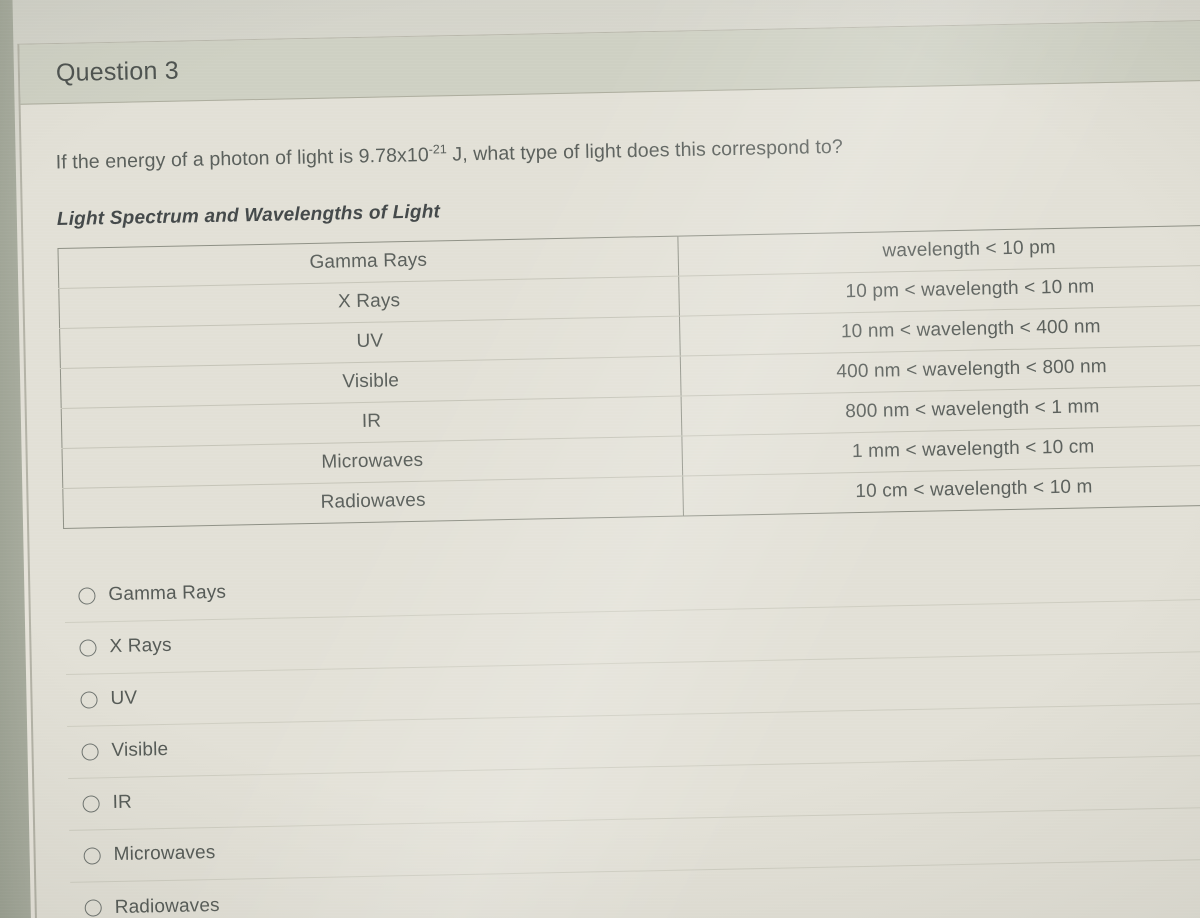  I want to click on spectrum-table-caption: Light Spectrum and Wavelengths of Light, so click(248, 215).